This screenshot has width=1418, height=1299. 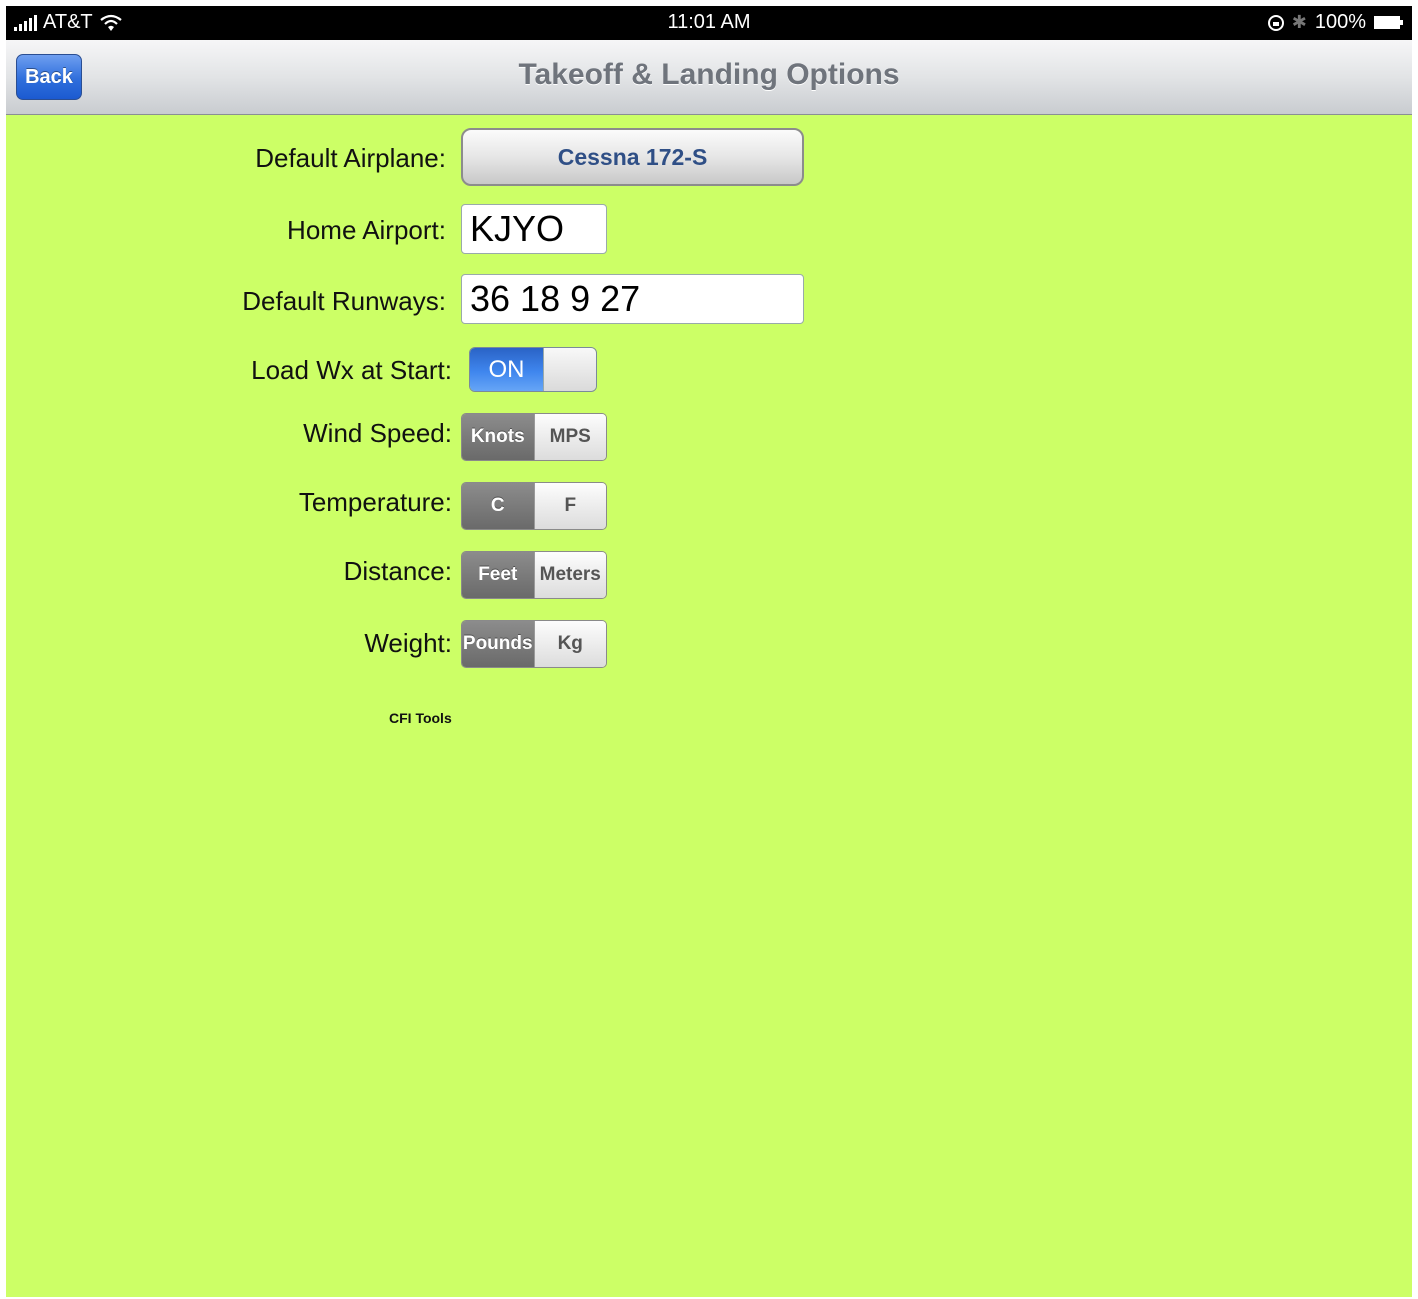 What do you see at coordinates (397, 571) in the screenshot?
I see `distance-label: Distance:` at bounding box center [397, 571].